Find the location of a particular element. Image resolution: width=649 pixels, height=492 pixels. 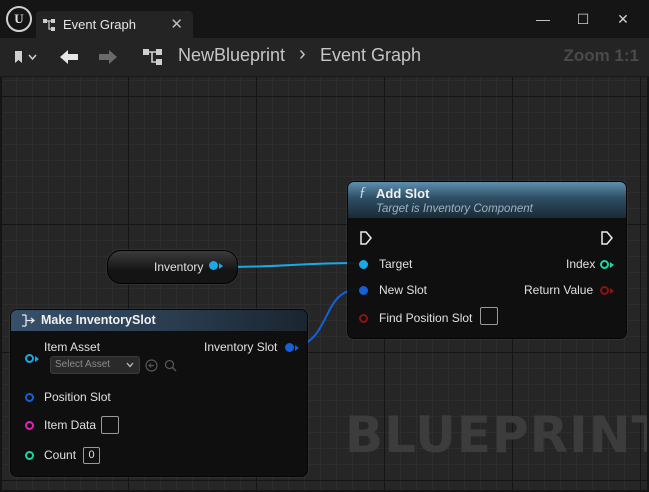

browse-asset-search-icon is located at coordinates (170, 365).